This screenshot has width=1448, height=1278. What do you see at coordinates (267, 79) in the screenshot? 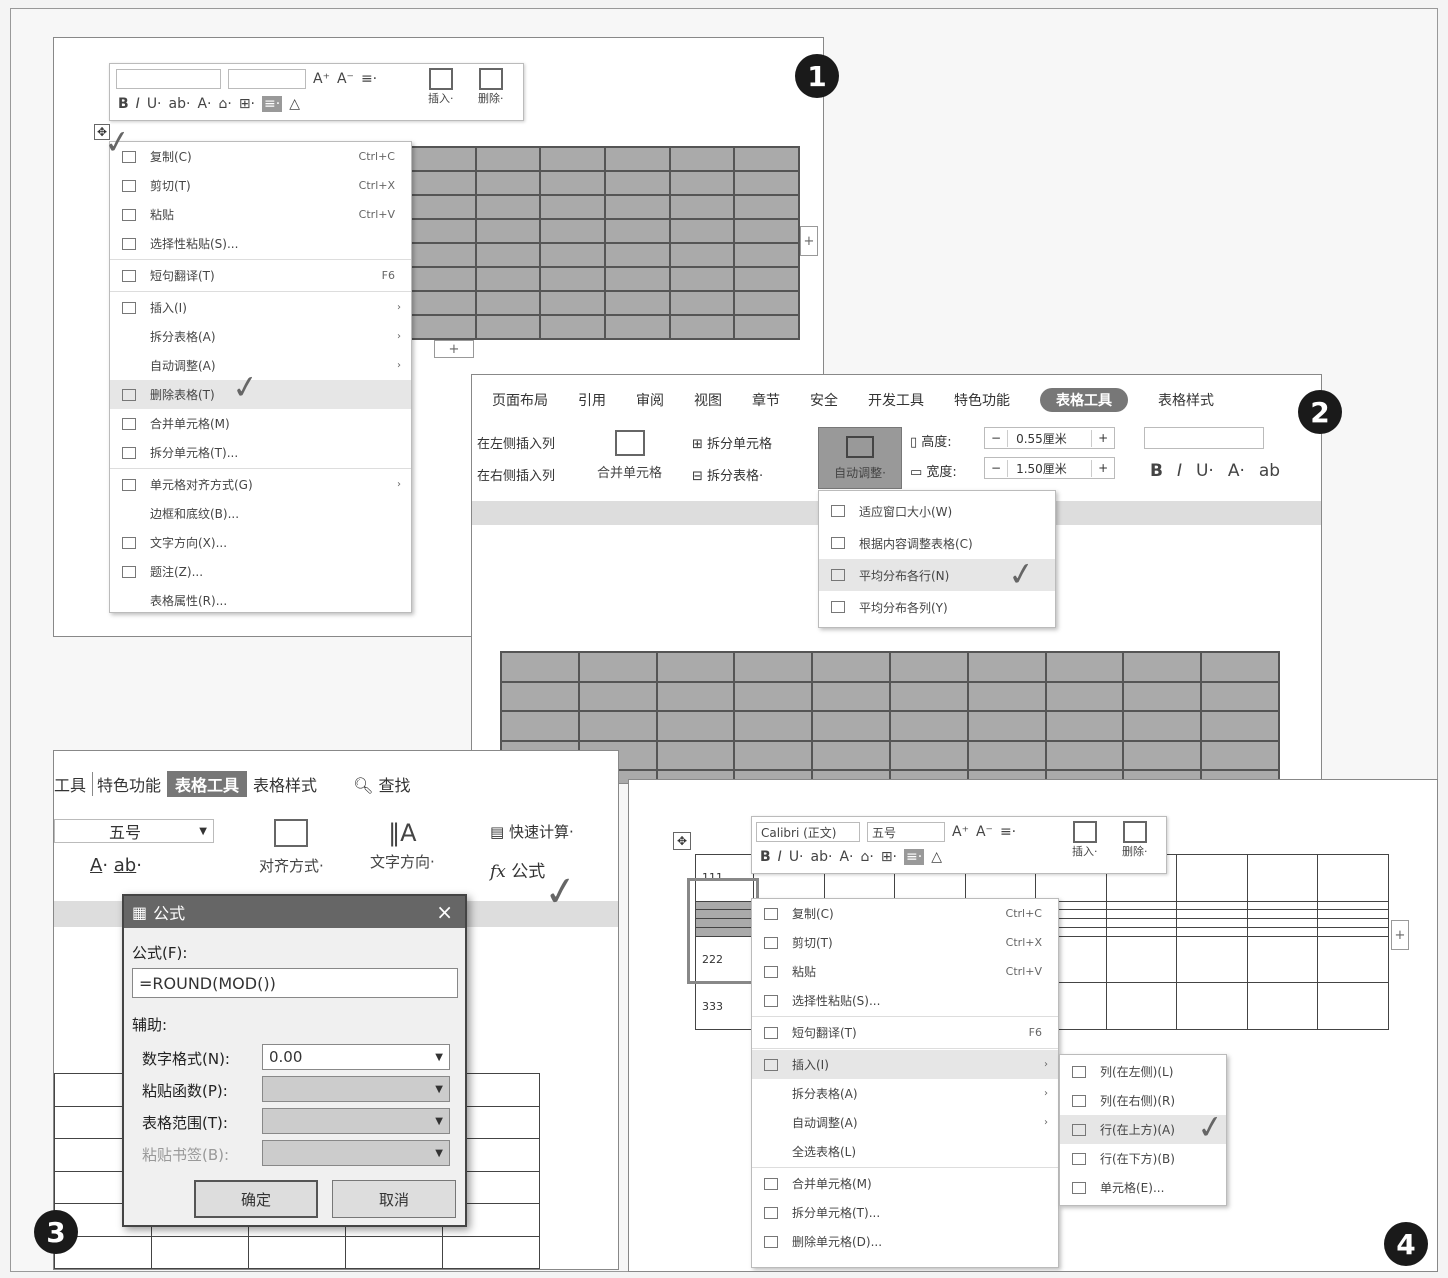
I see `font-size-select` at bounding box center [267, 79].